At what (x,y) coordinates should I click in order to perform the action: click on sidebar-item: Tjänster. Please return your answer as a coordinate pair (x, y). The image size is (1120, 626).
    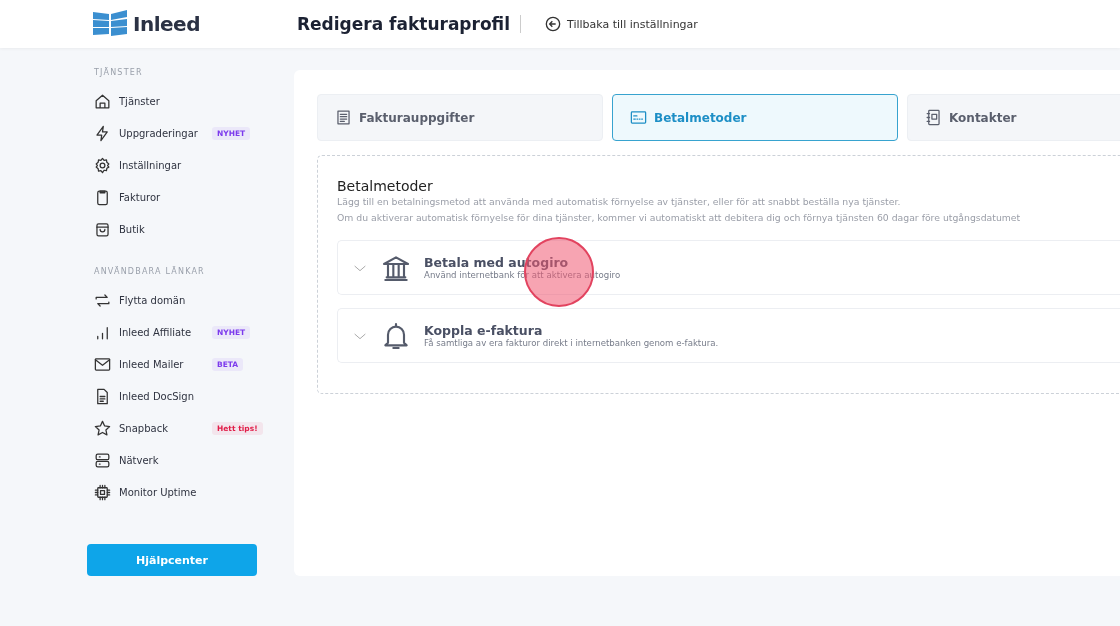
    Looking at the image, I should click on (162, 101).